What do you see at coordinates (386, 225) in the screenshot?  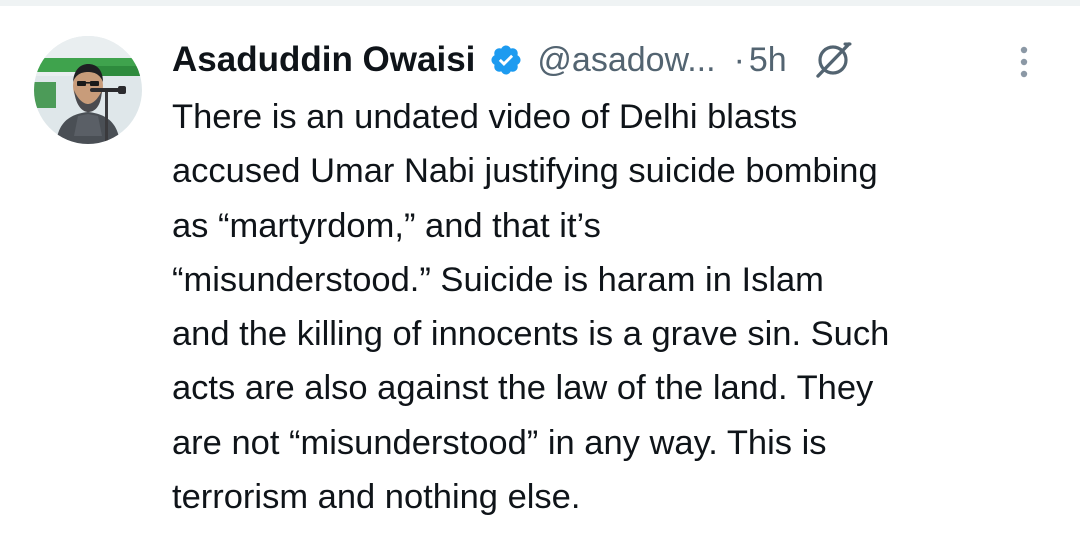 I see `tweet-text-line: as “martyrdom,” and that it’s` at bounding box center [386, 225].